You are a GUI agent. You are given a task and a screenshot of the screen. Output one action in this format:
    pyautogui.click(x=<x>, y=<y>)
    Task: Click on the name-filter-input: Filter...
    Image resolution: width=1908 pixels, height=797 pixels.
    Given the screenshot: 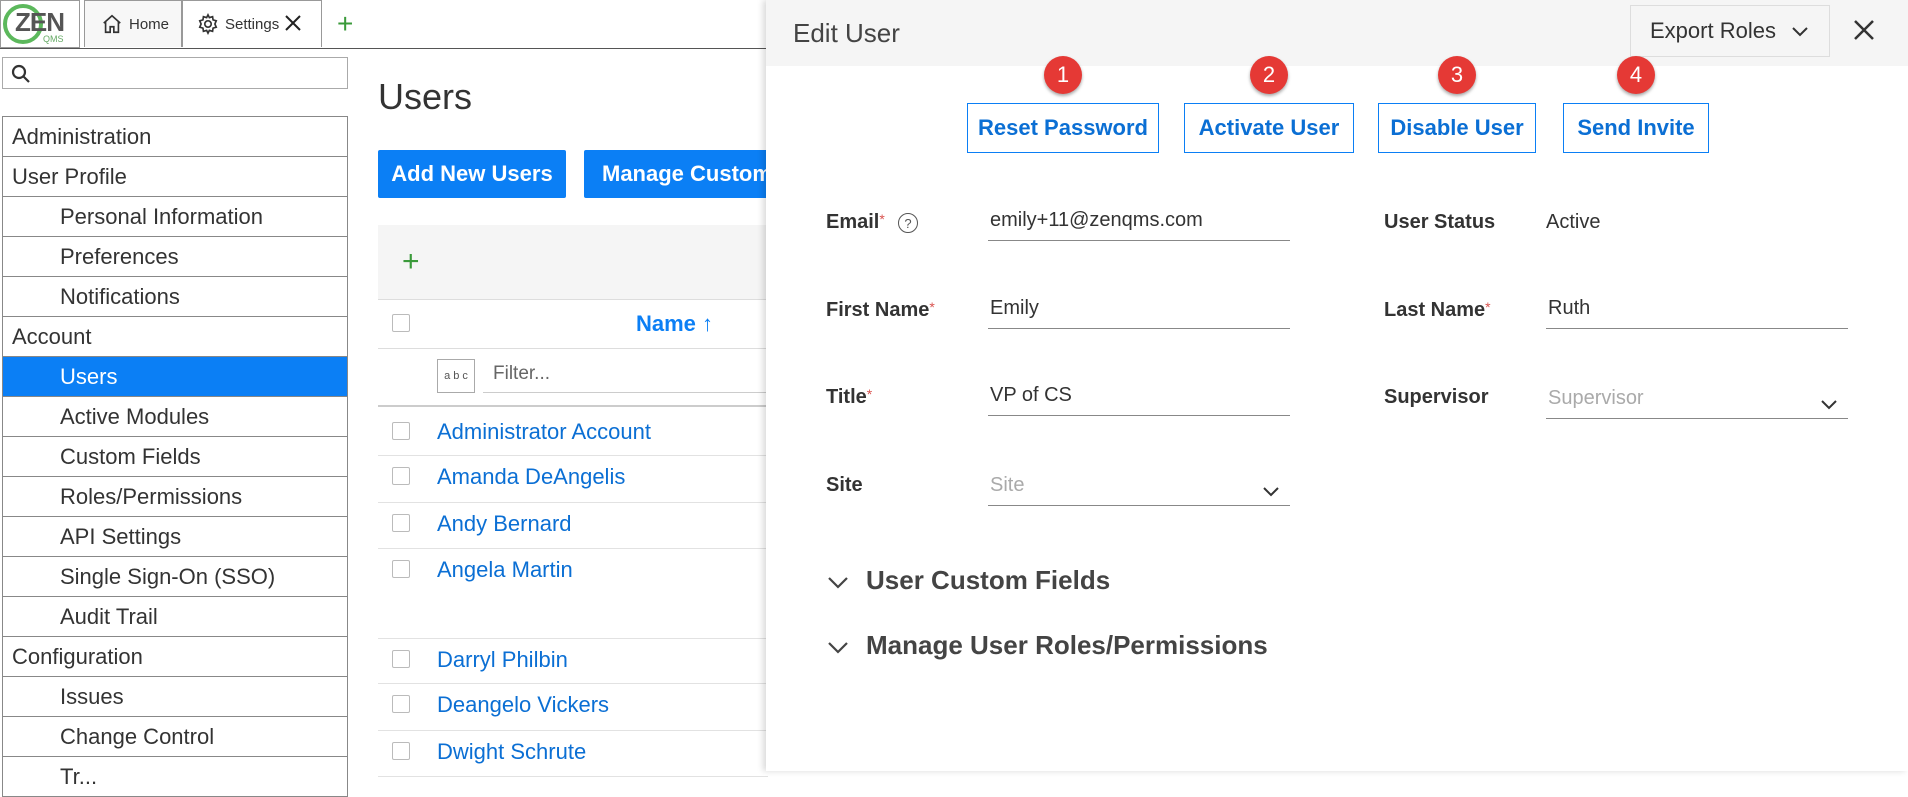 What is the action you would take?
    pyautogui.click(x=625, y=376)
    